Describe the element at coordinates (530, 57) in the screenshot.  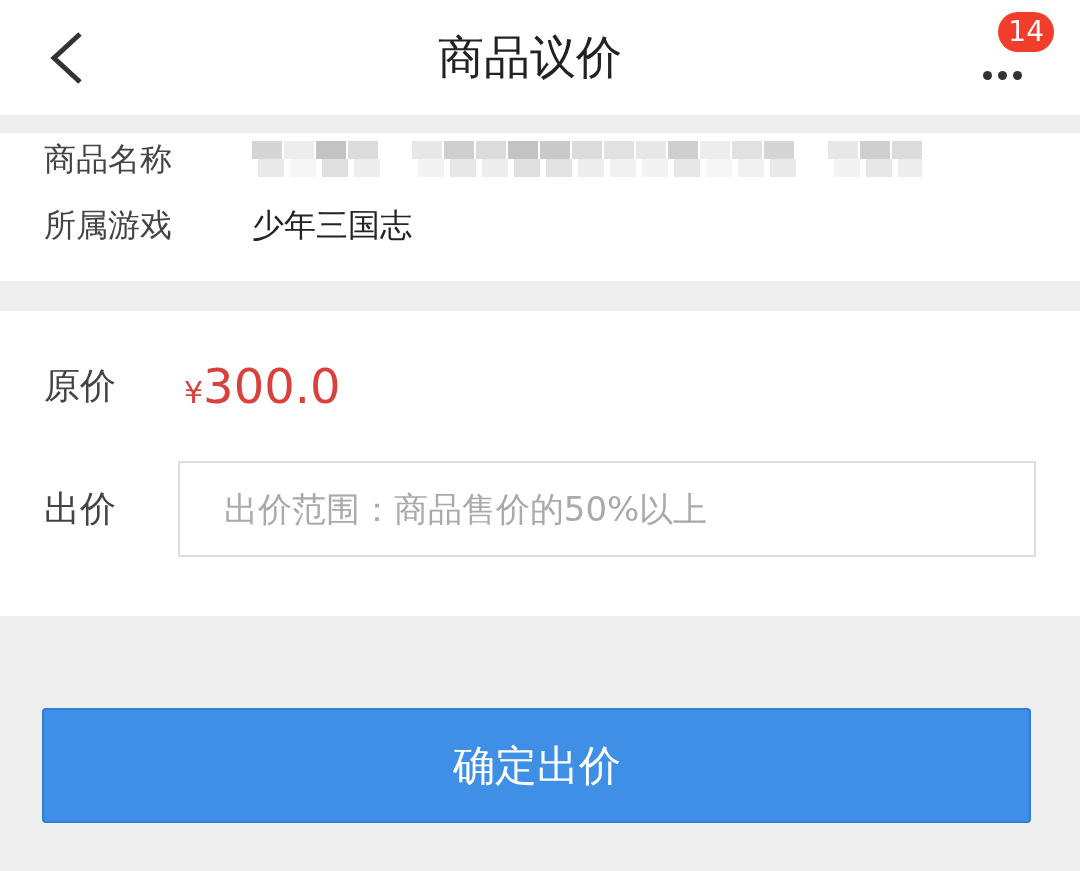
I see `page-title: 商品议价` at that location.